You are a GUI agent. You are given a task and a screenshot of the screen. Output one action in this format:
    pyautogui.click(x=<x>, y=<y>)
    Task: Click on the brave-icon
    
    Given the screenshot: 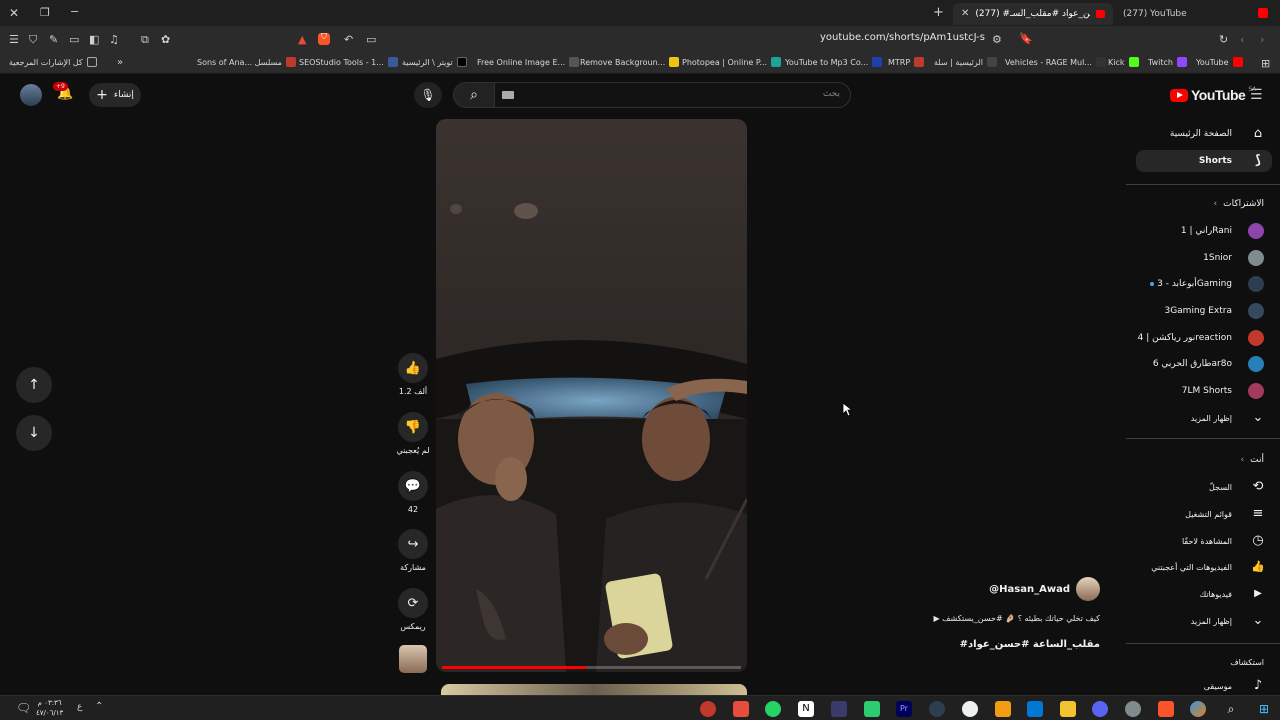 What is the action you would take?
    pyautogui.click(x=1166, y=709)
    